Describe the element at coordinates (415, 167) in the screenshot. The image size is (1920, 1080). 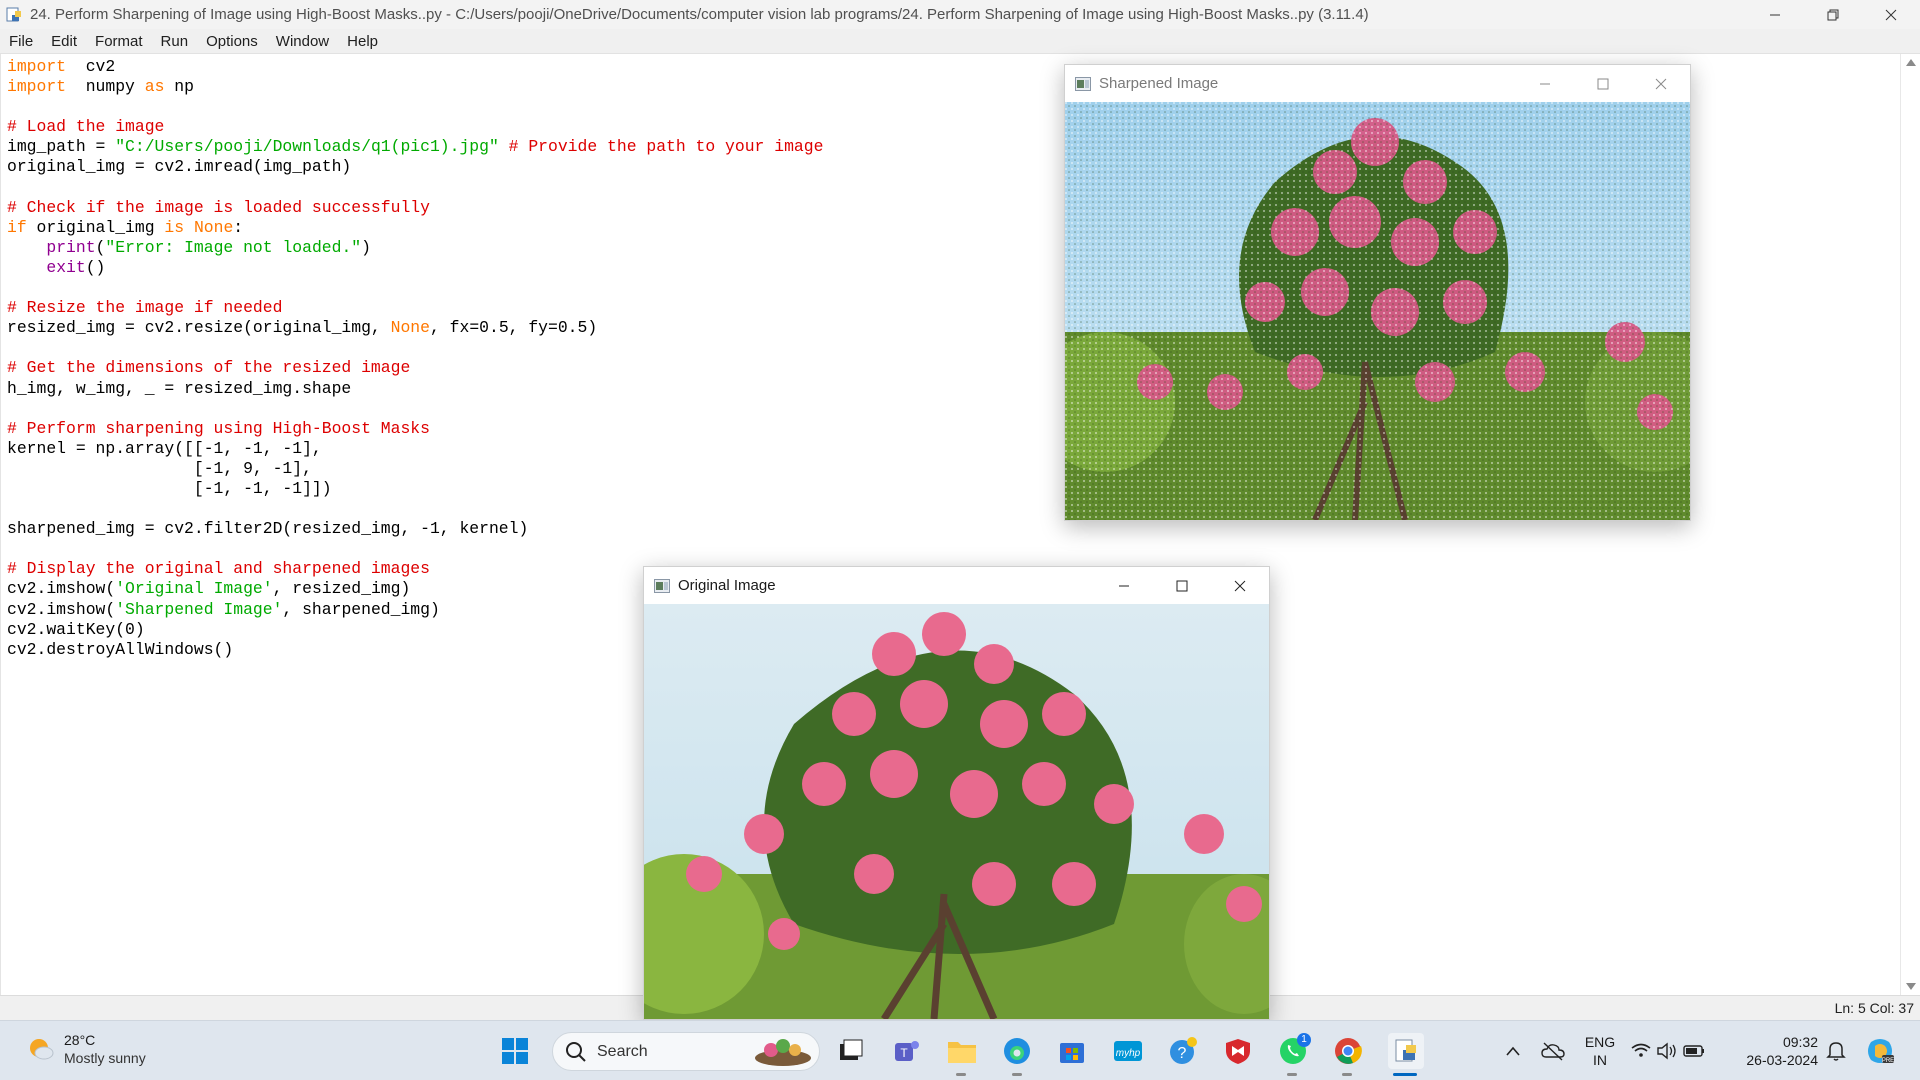
I see `code-line: original_img = cv2.imread(img_path)` at that location.